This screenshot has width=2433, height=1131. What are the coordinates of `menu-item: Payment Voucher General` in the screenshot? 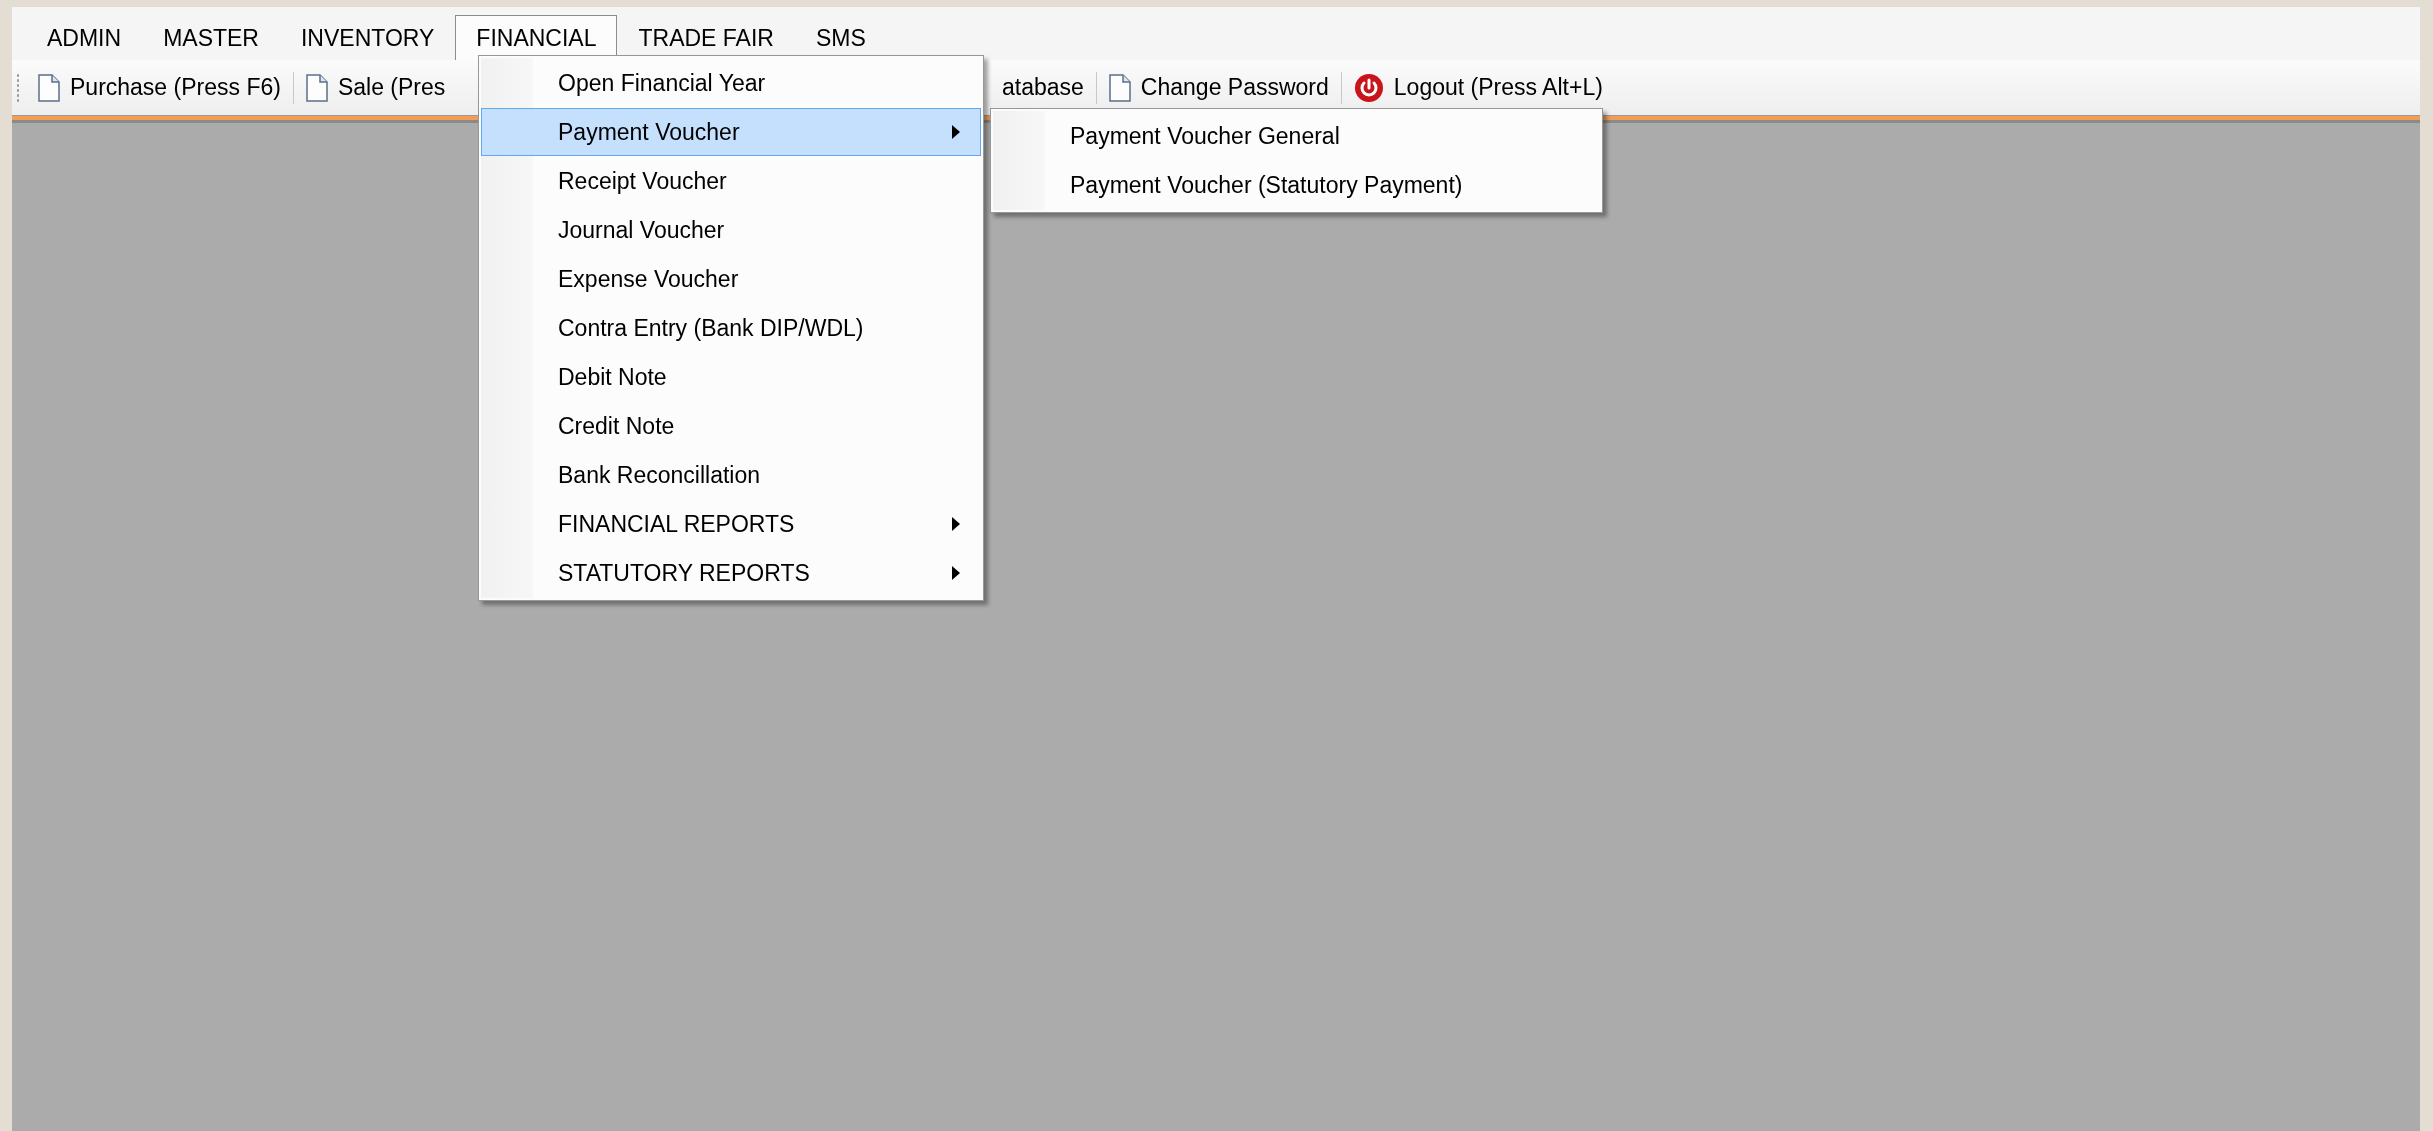 It's located at (1296, 136).